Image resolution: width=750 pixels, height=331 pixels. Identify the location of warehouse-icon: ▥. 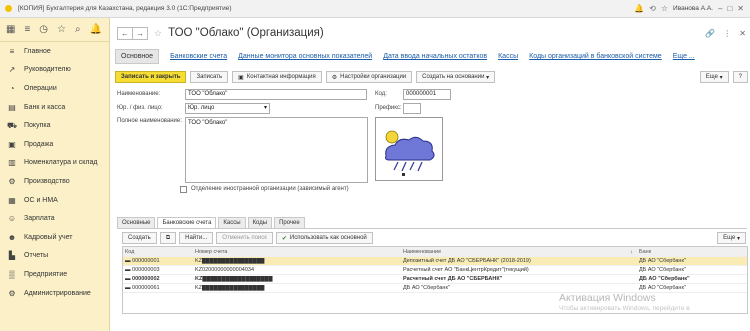
(12, 163).